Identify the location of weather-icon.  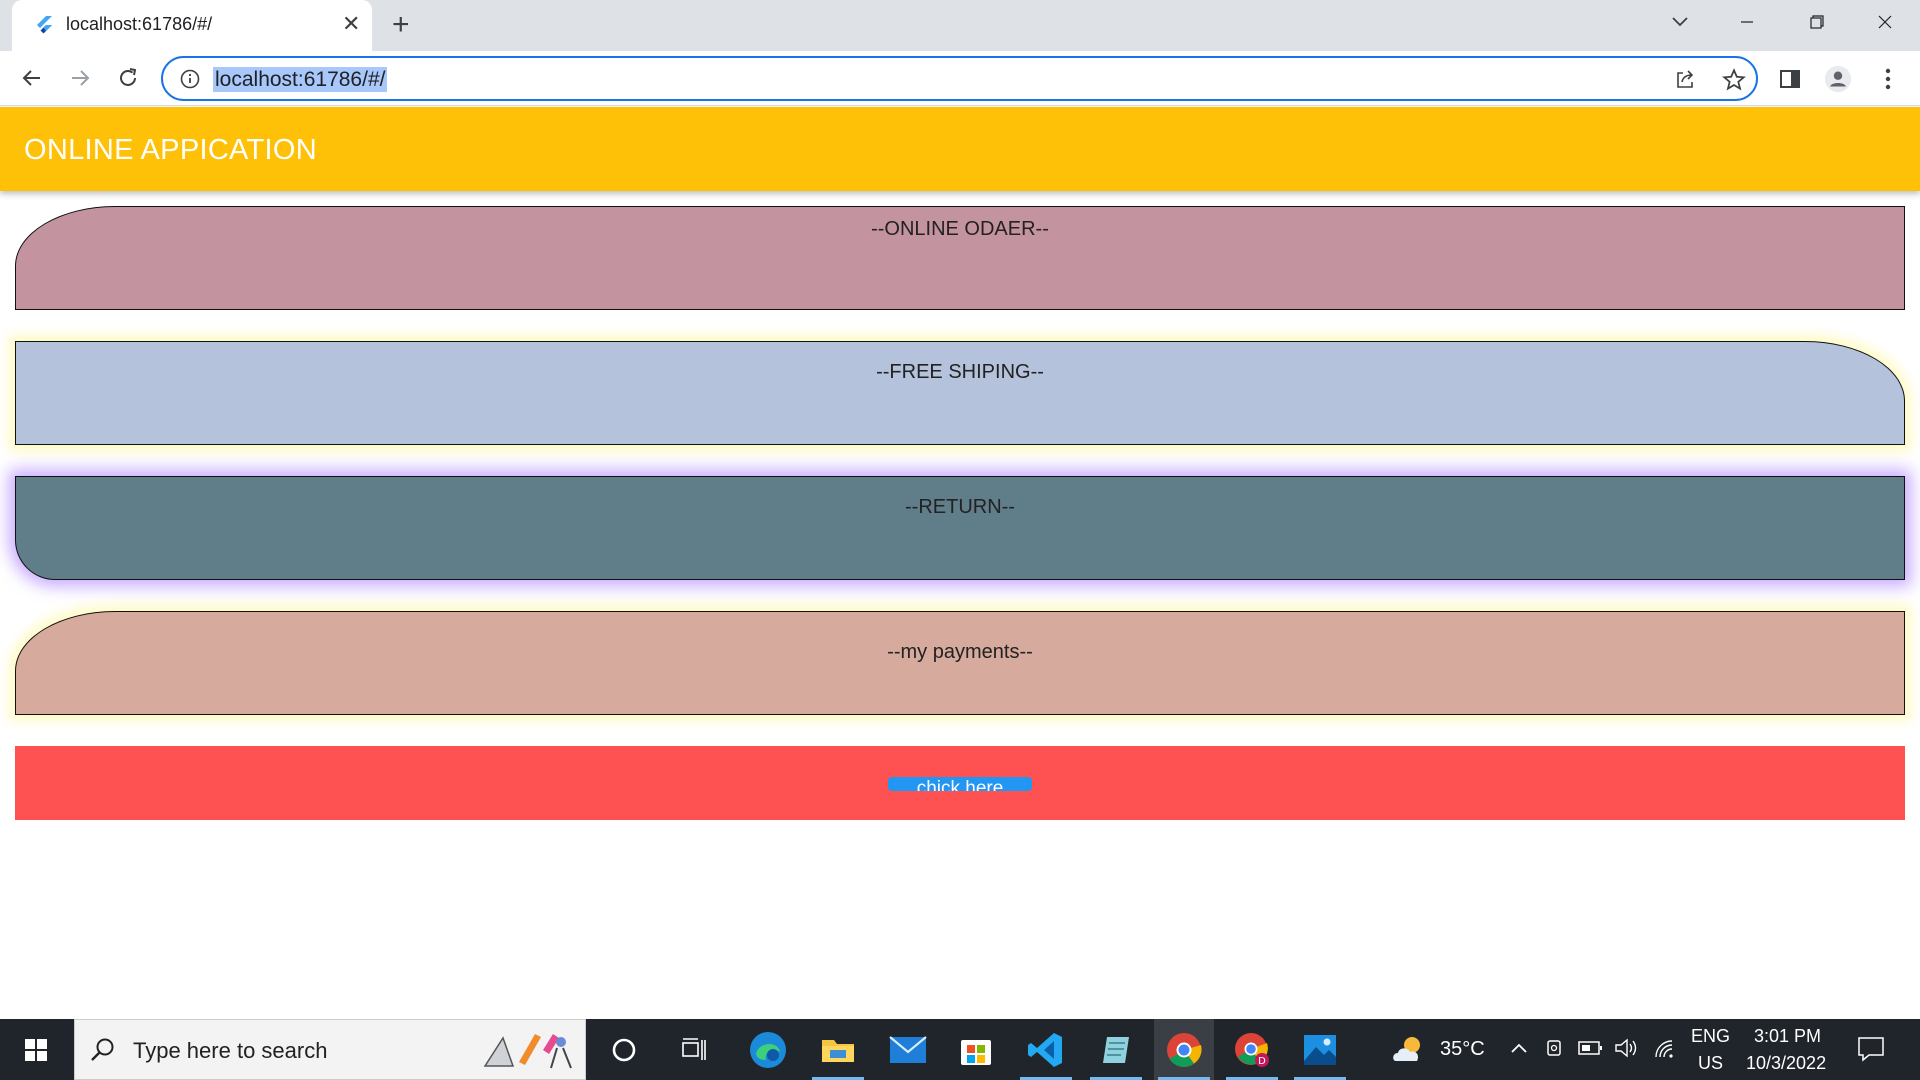
(1410, 1049).